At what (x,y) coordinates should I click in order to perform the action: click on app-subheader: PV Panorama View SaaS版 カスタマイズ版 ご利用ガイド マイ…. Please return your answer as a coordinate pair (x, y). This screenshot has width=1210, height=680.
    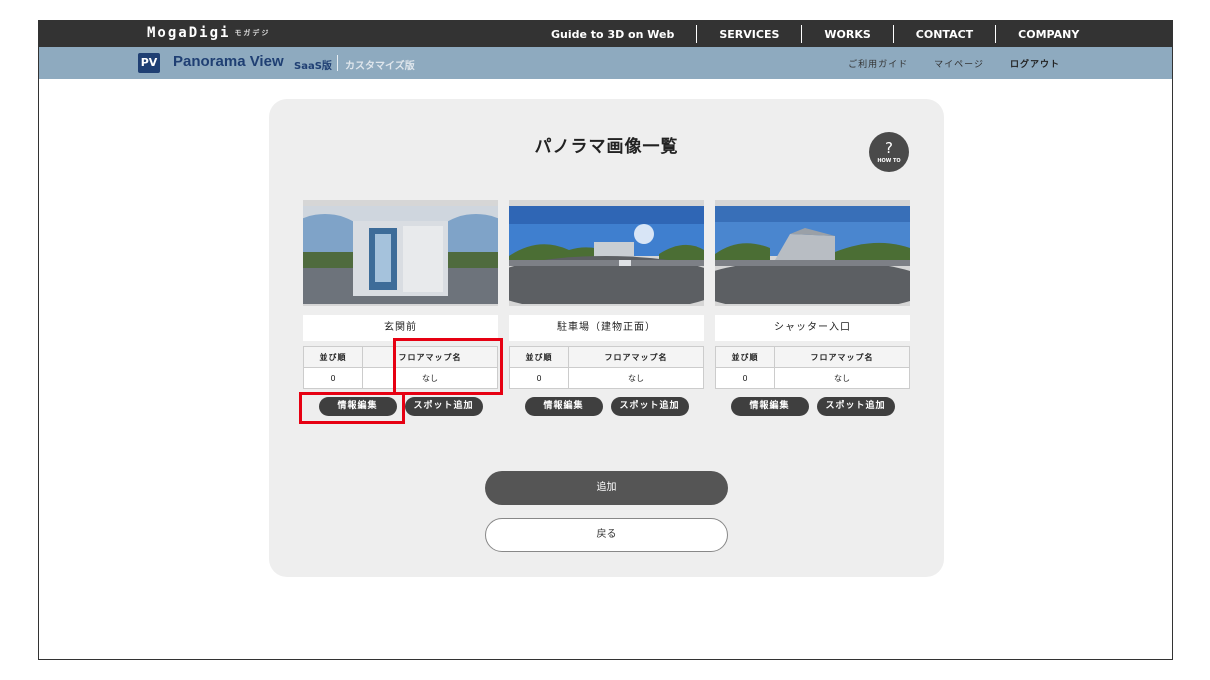
    Looking at the image, I should click on (605, 63).